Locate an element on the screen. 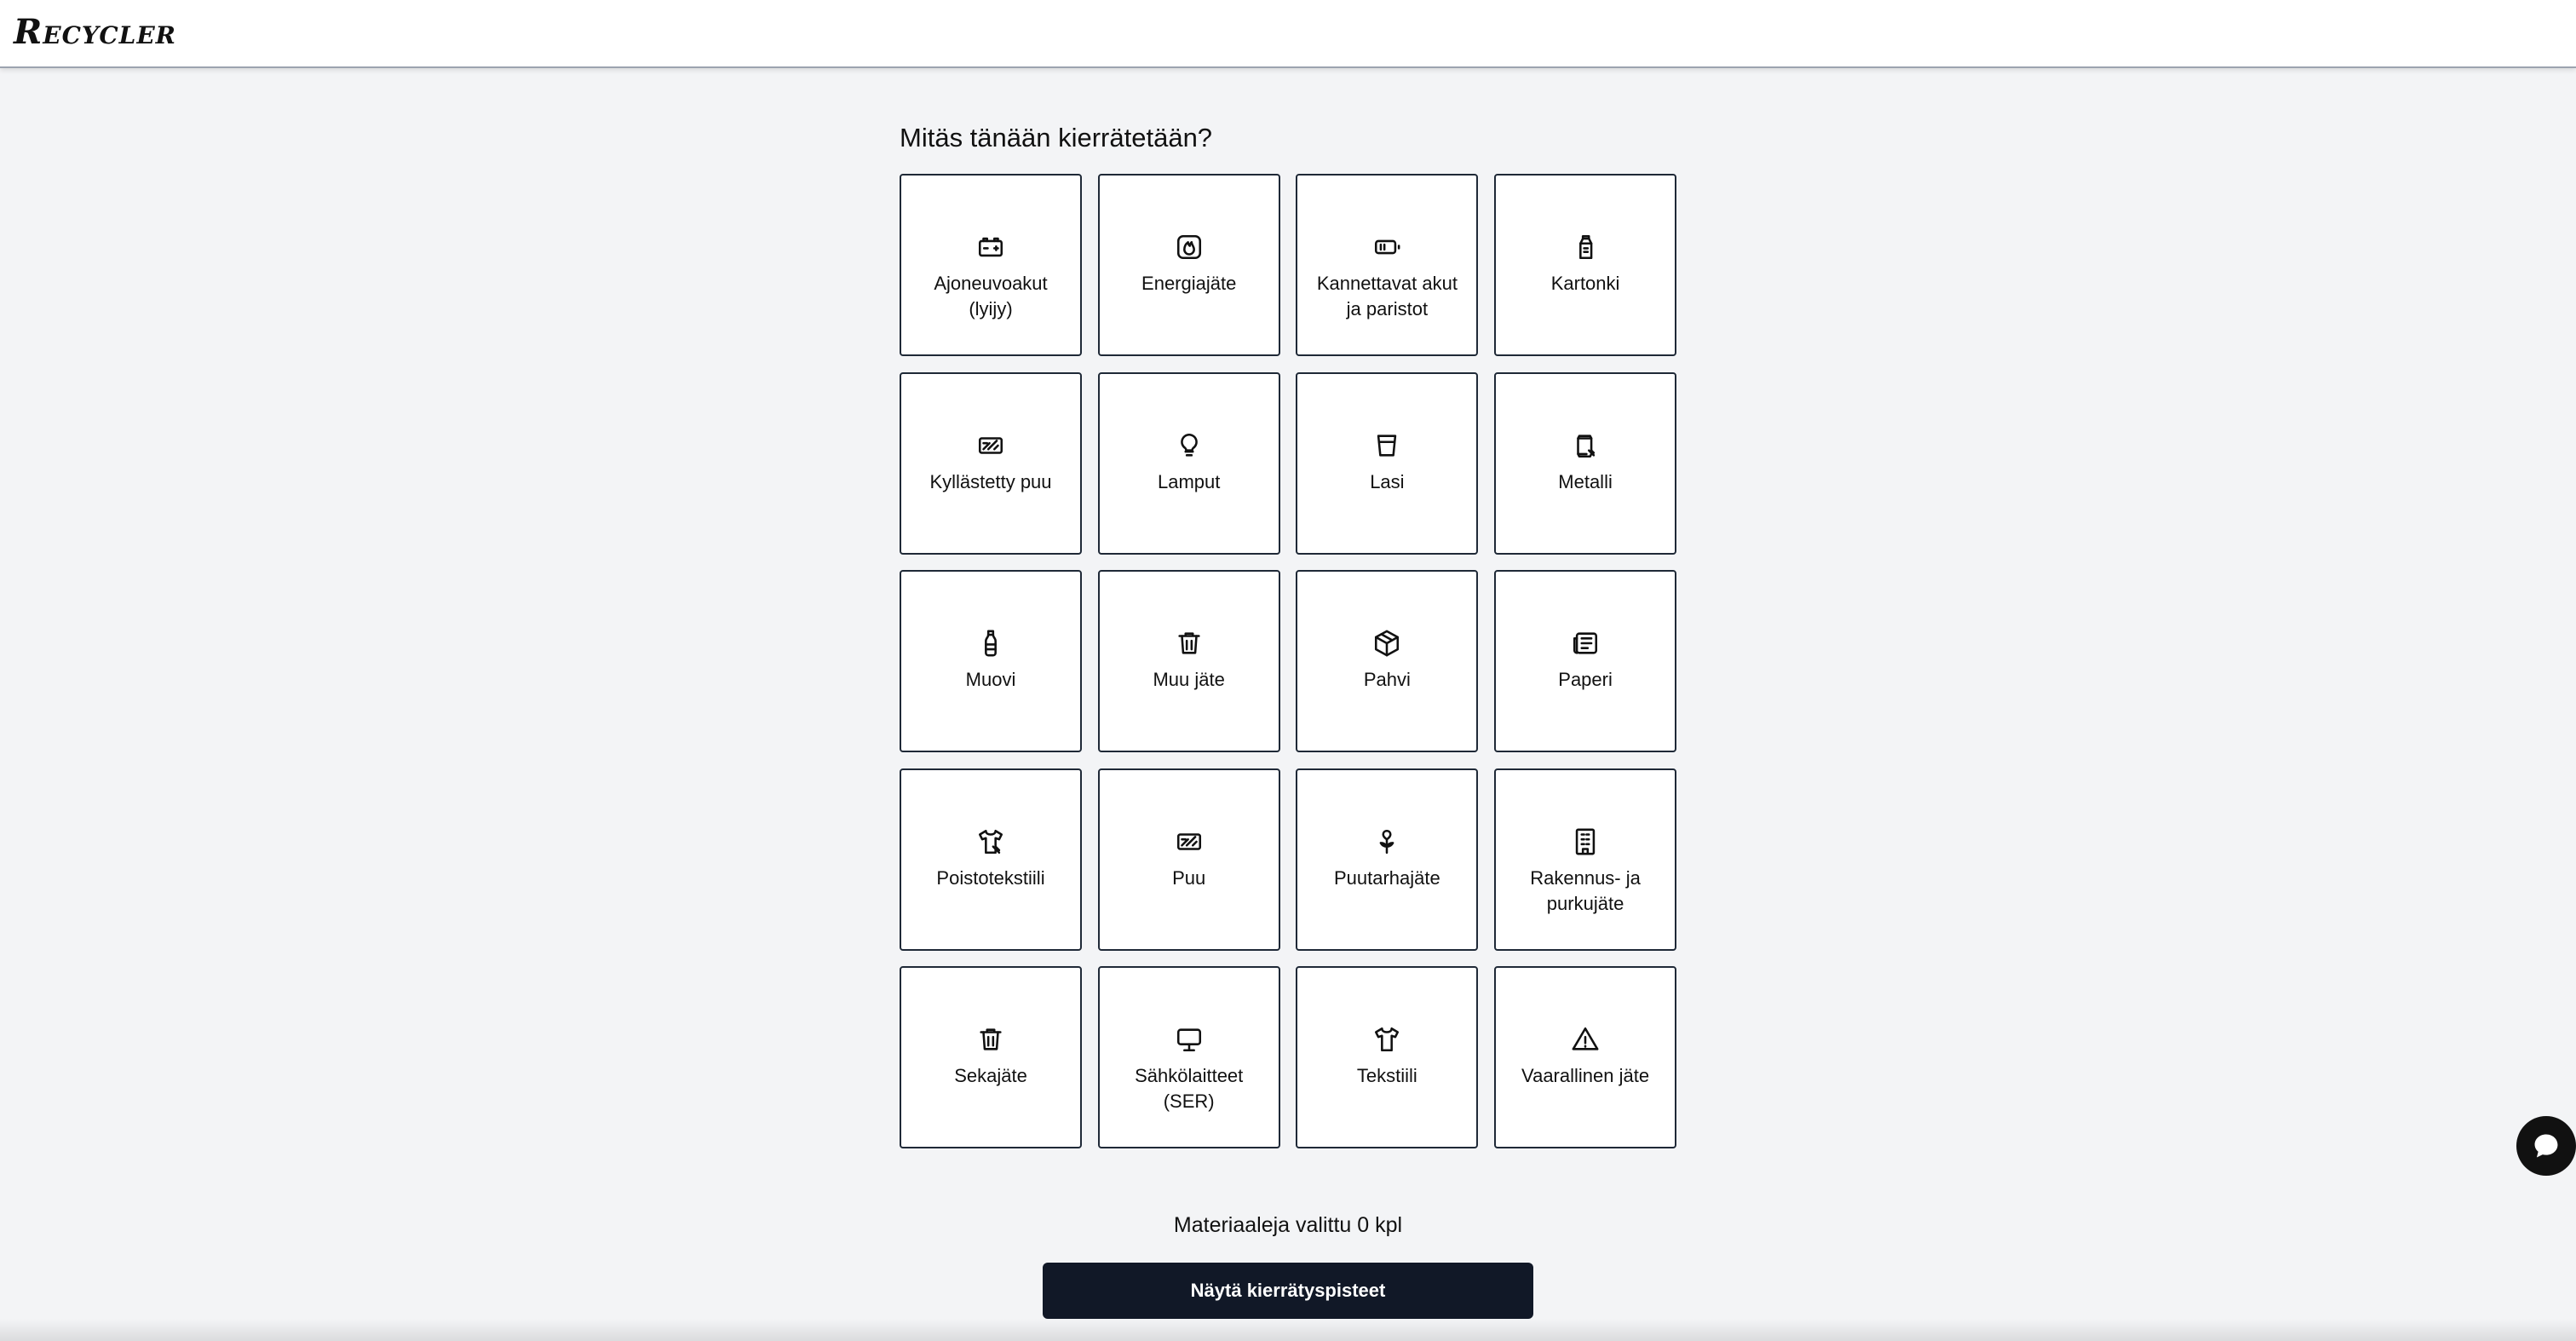 The width and height of the screenshot is (2576, 1341). category-label: Rakennus- ja purkujäte is located at coordinates (1586, 890).